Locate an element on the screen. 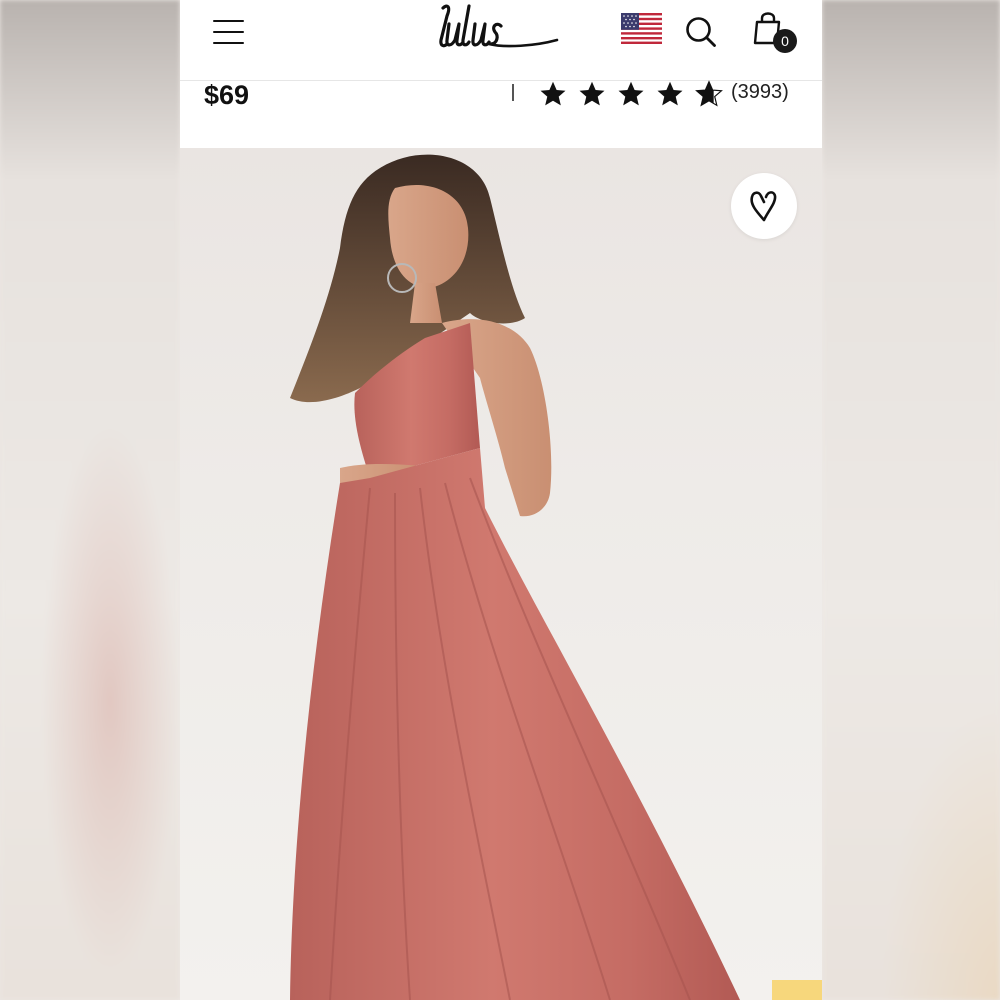  corner-badge is located at coordinates (797, 990).